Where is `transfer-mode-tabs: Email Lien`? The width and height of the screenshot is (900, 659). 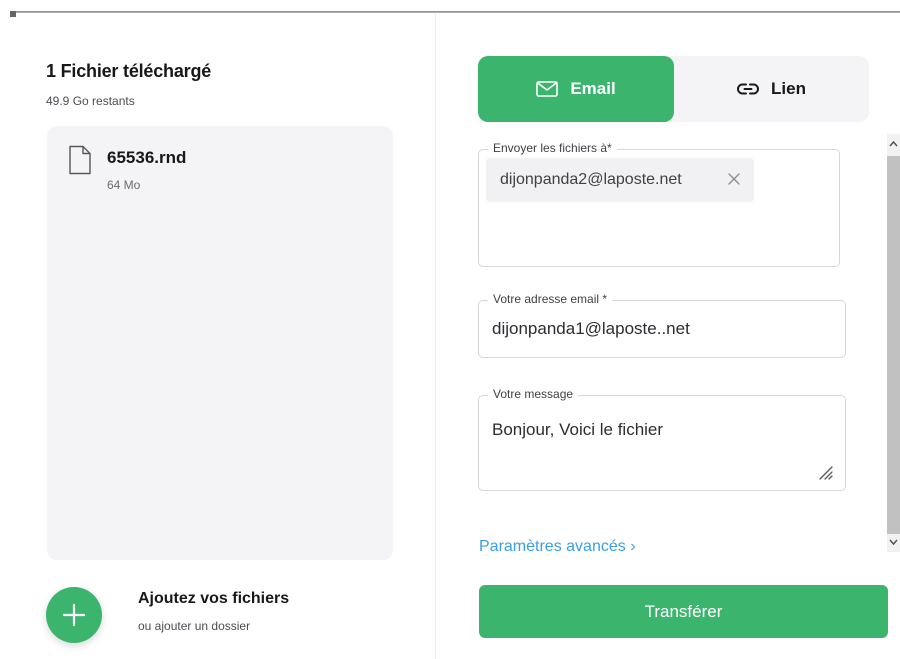 transfer-mode-tabs: Email Lien is located at coordinates (673, 89).